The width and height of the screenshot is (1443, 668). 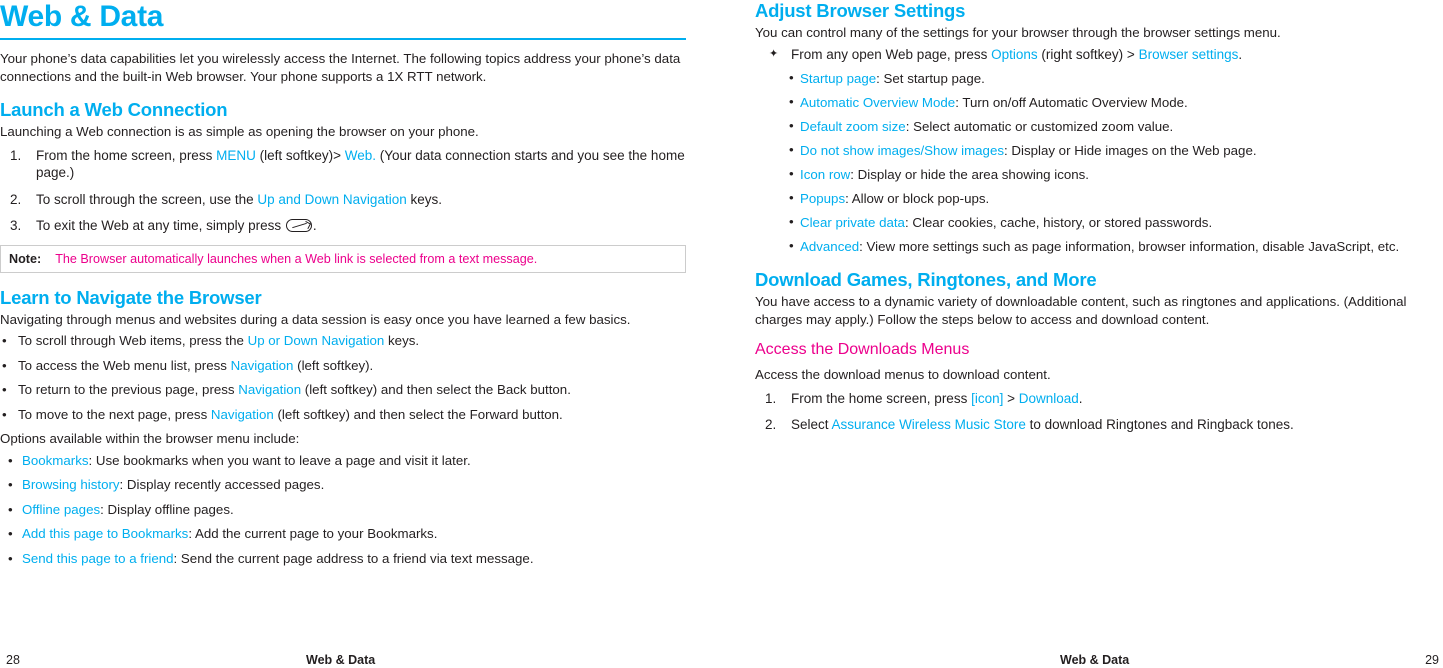 I want to click on step-text-post: keys., so click(x=424, y=199).